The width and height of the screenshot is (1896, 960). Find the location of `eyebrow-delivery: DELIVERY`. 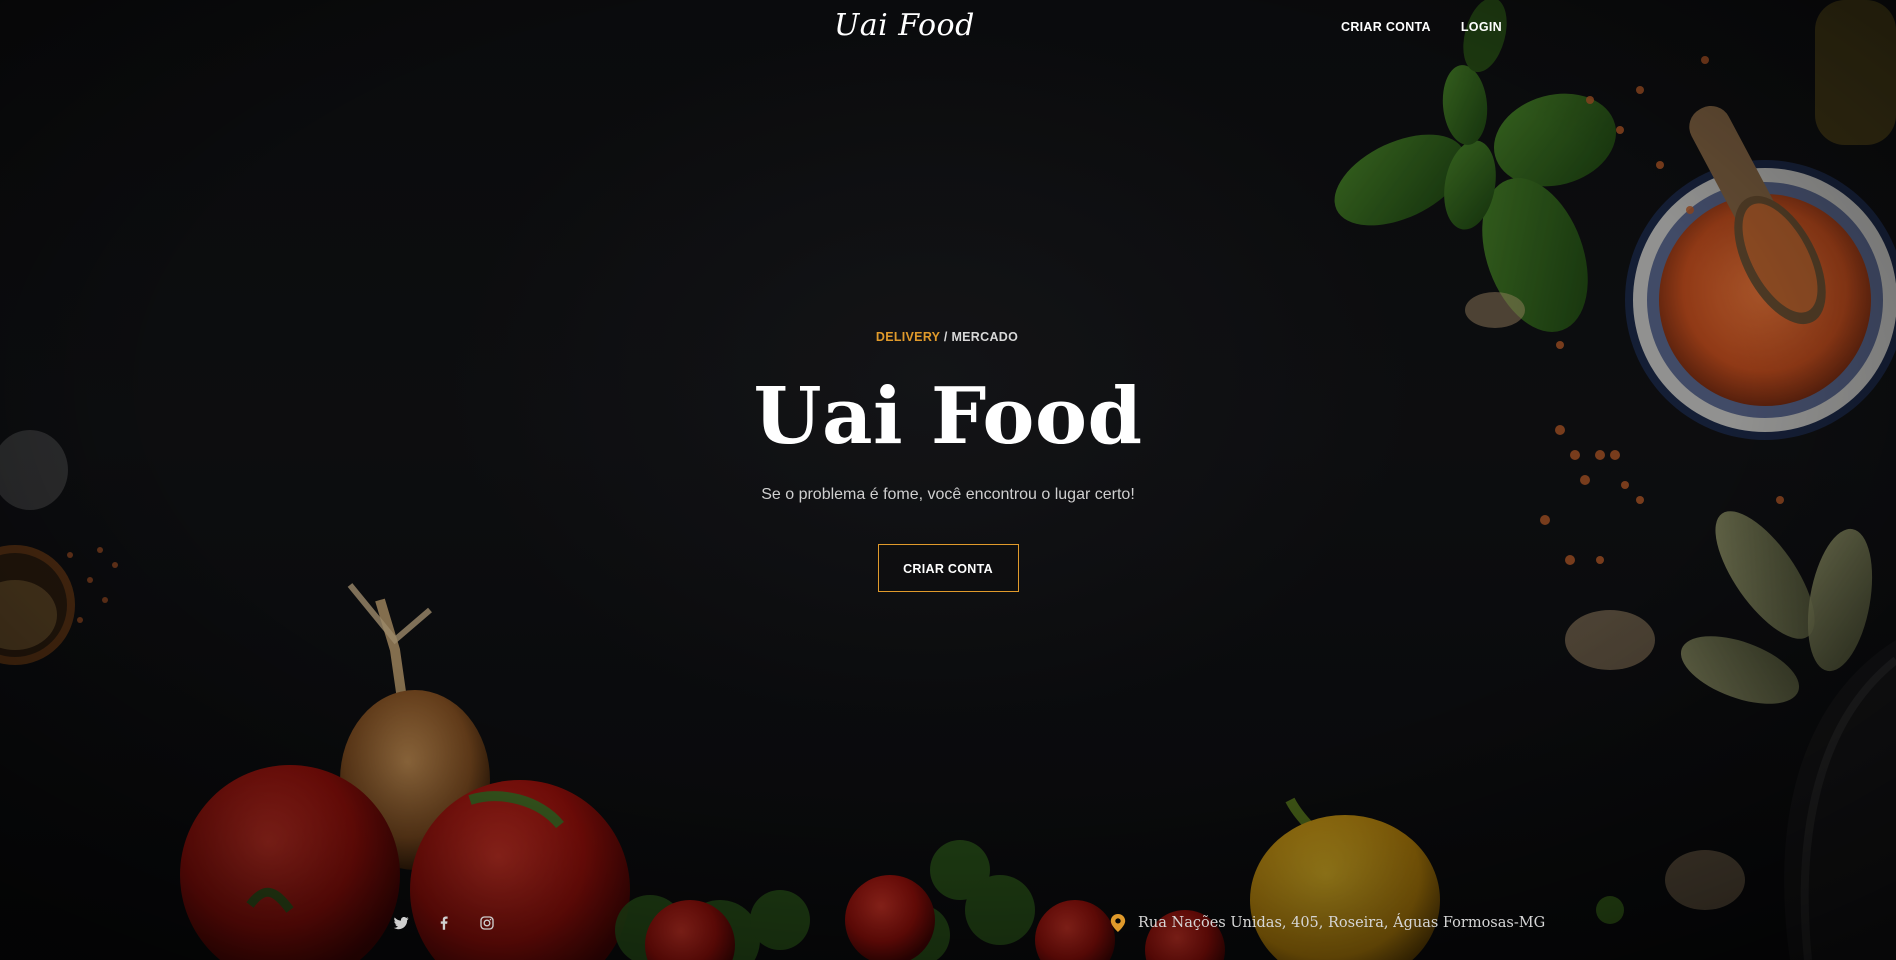

eyebrow-delivery: DELIVERY is located at coordinates (908, 337).